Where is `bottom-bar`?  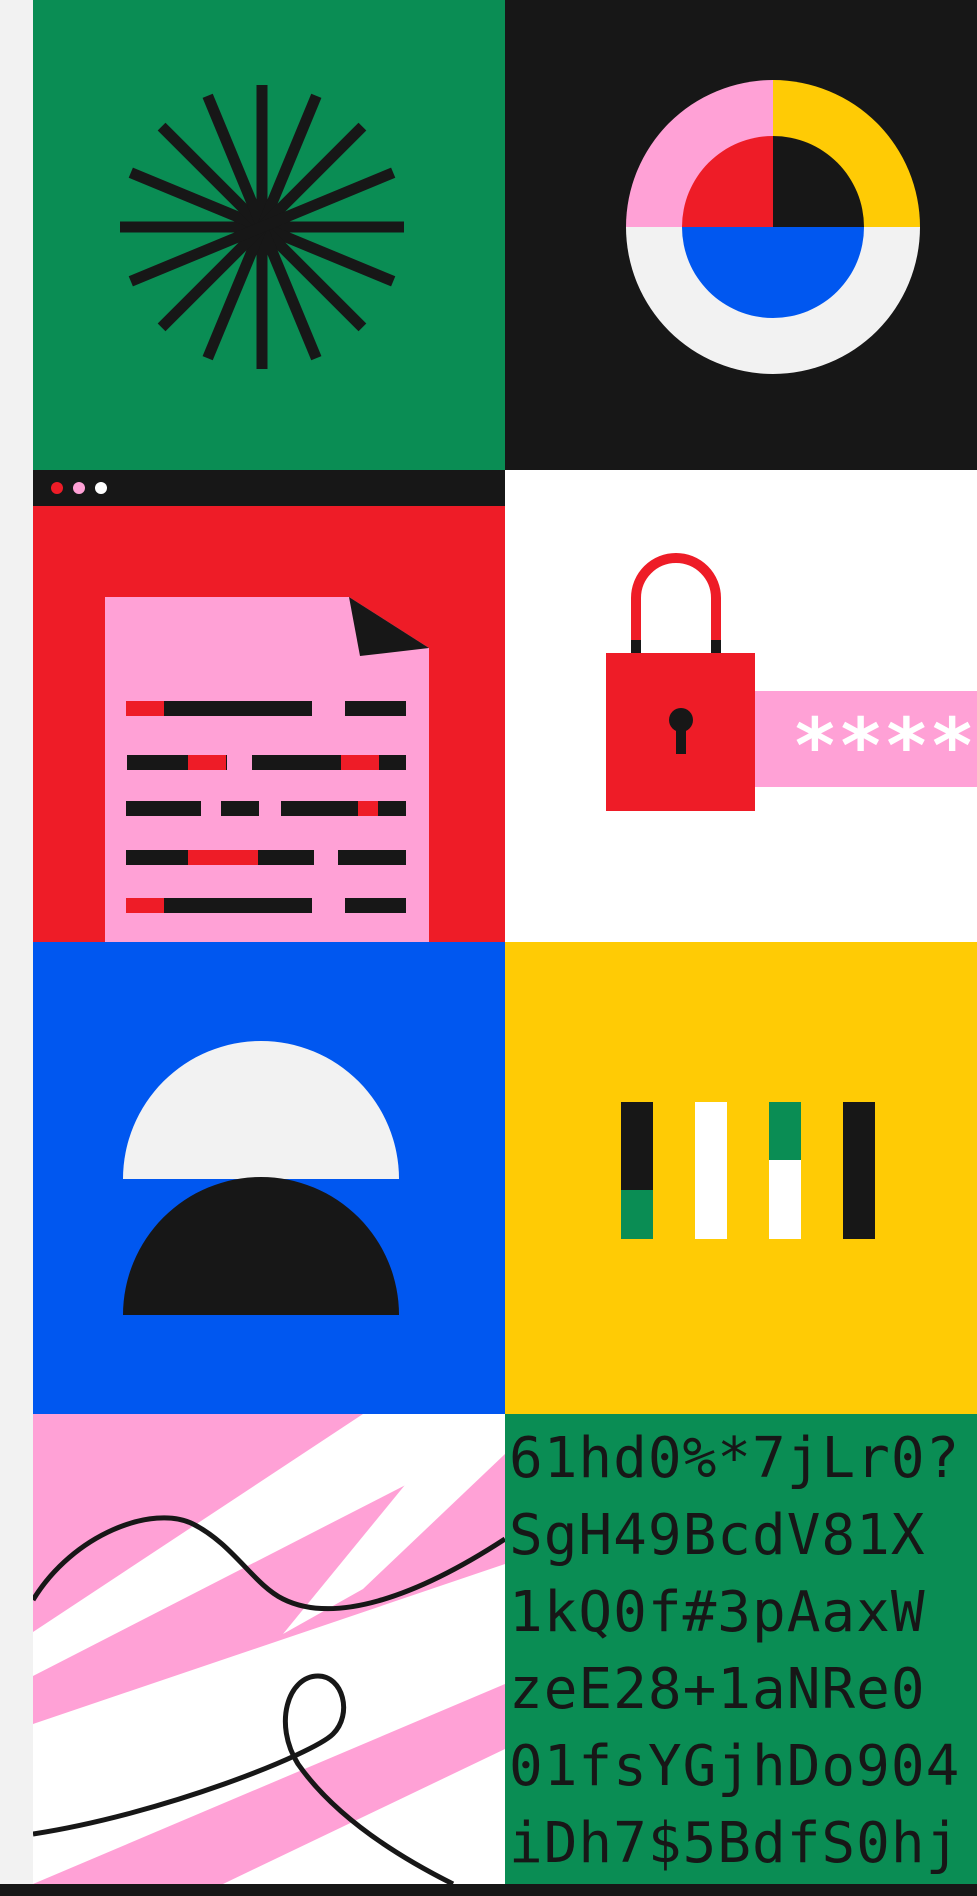
bottom-bar is located at coordinates (488, 1890).